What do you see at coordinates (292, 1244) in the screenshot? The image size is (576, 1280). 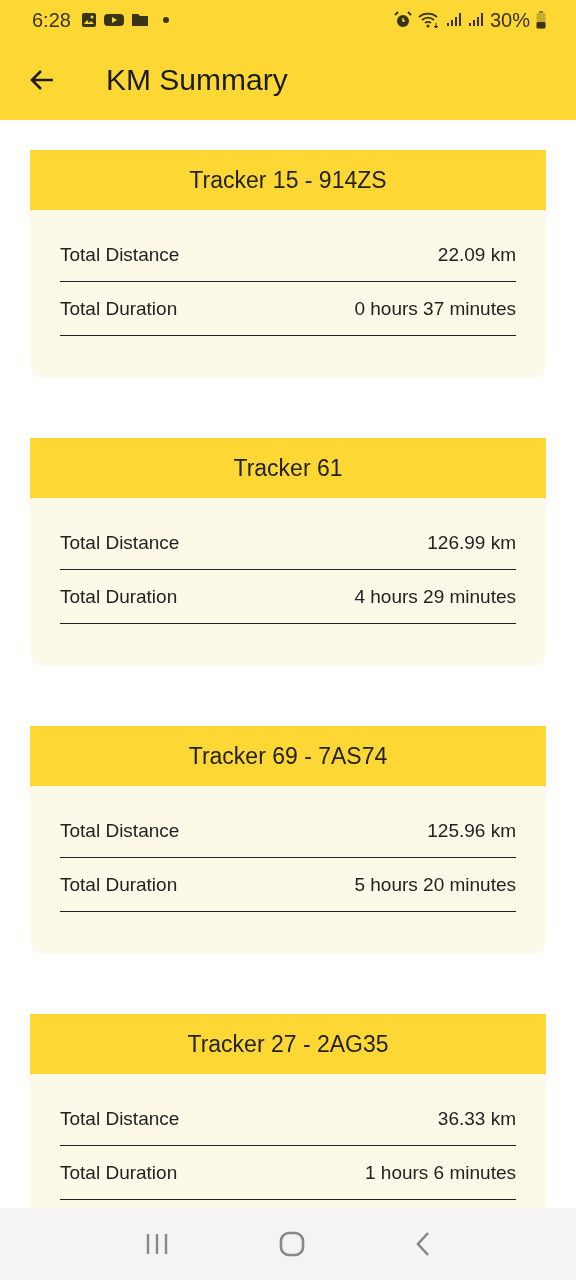 I see `home-icon` at bounding box center [292, 1244].